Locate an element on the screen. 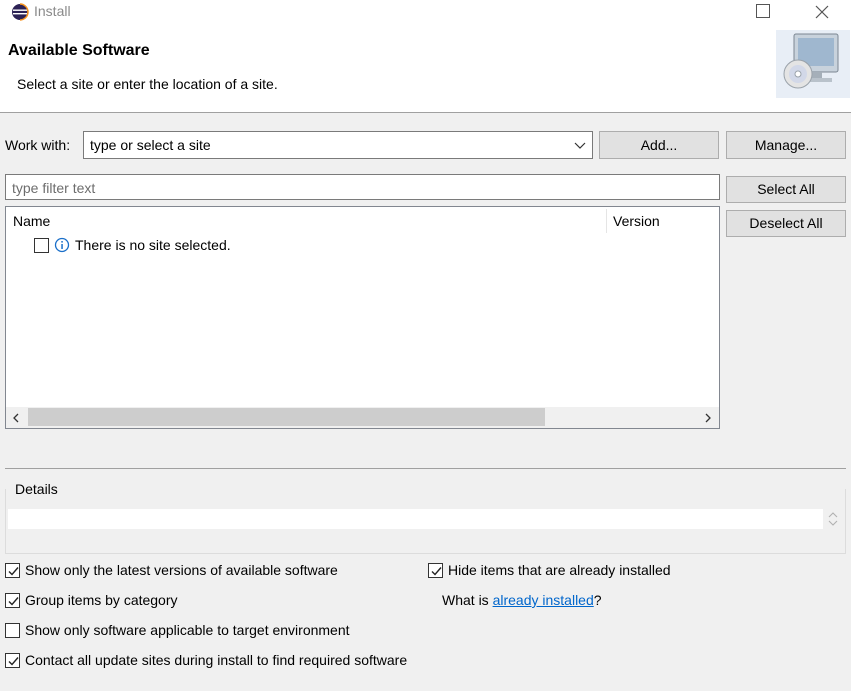 Image resolution: width=851 pixels, height=691 pixels. deselect-all-button: Deselect All is located at coordinates (786, 223).